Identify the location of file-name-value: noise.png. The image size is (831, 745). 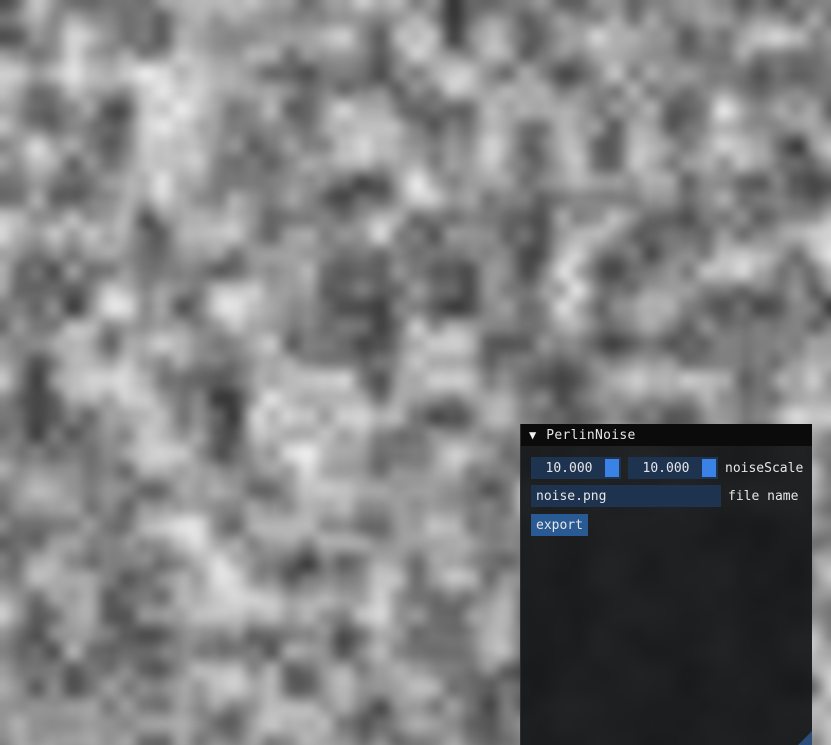
(571, 496).